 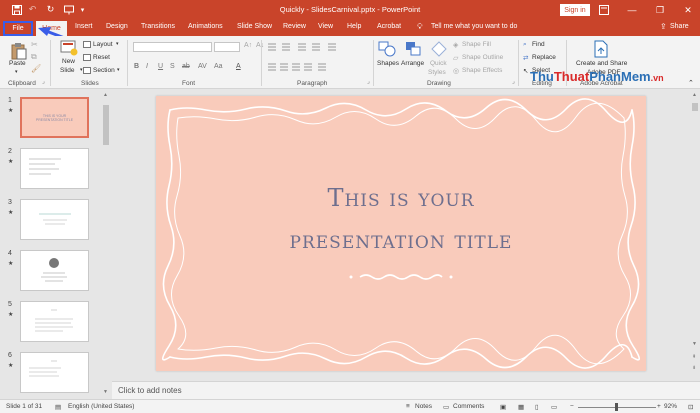 What do you see at coordinates (205, 26) in the screenshot?
I see `tab-animations: Animations` at bounding box center [205, 26].